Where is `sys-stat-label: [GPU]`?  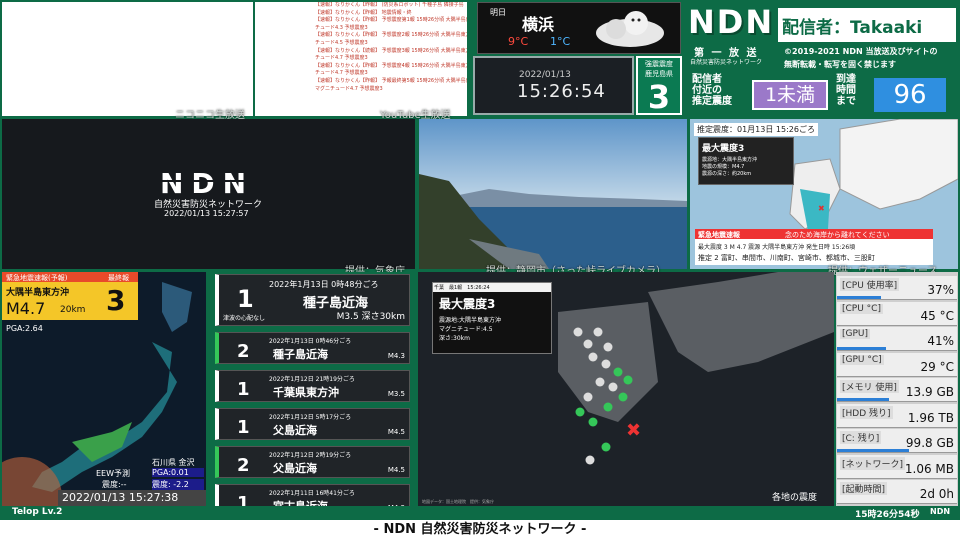
sys-stat-label: [GPU] is located at coordinates (855, 334).